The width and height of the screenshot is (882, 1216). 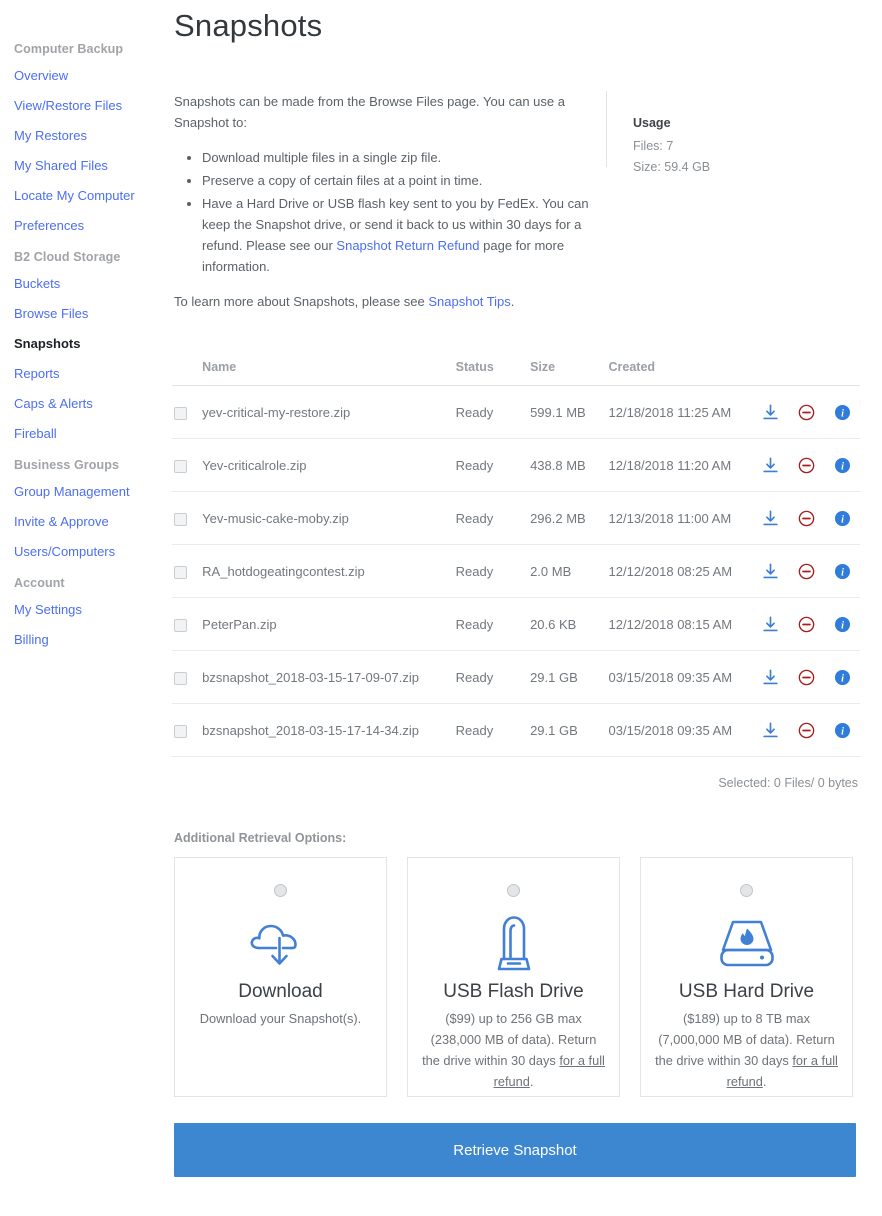 I want to click on radio-cloud-download, so click(x=280, y=890).